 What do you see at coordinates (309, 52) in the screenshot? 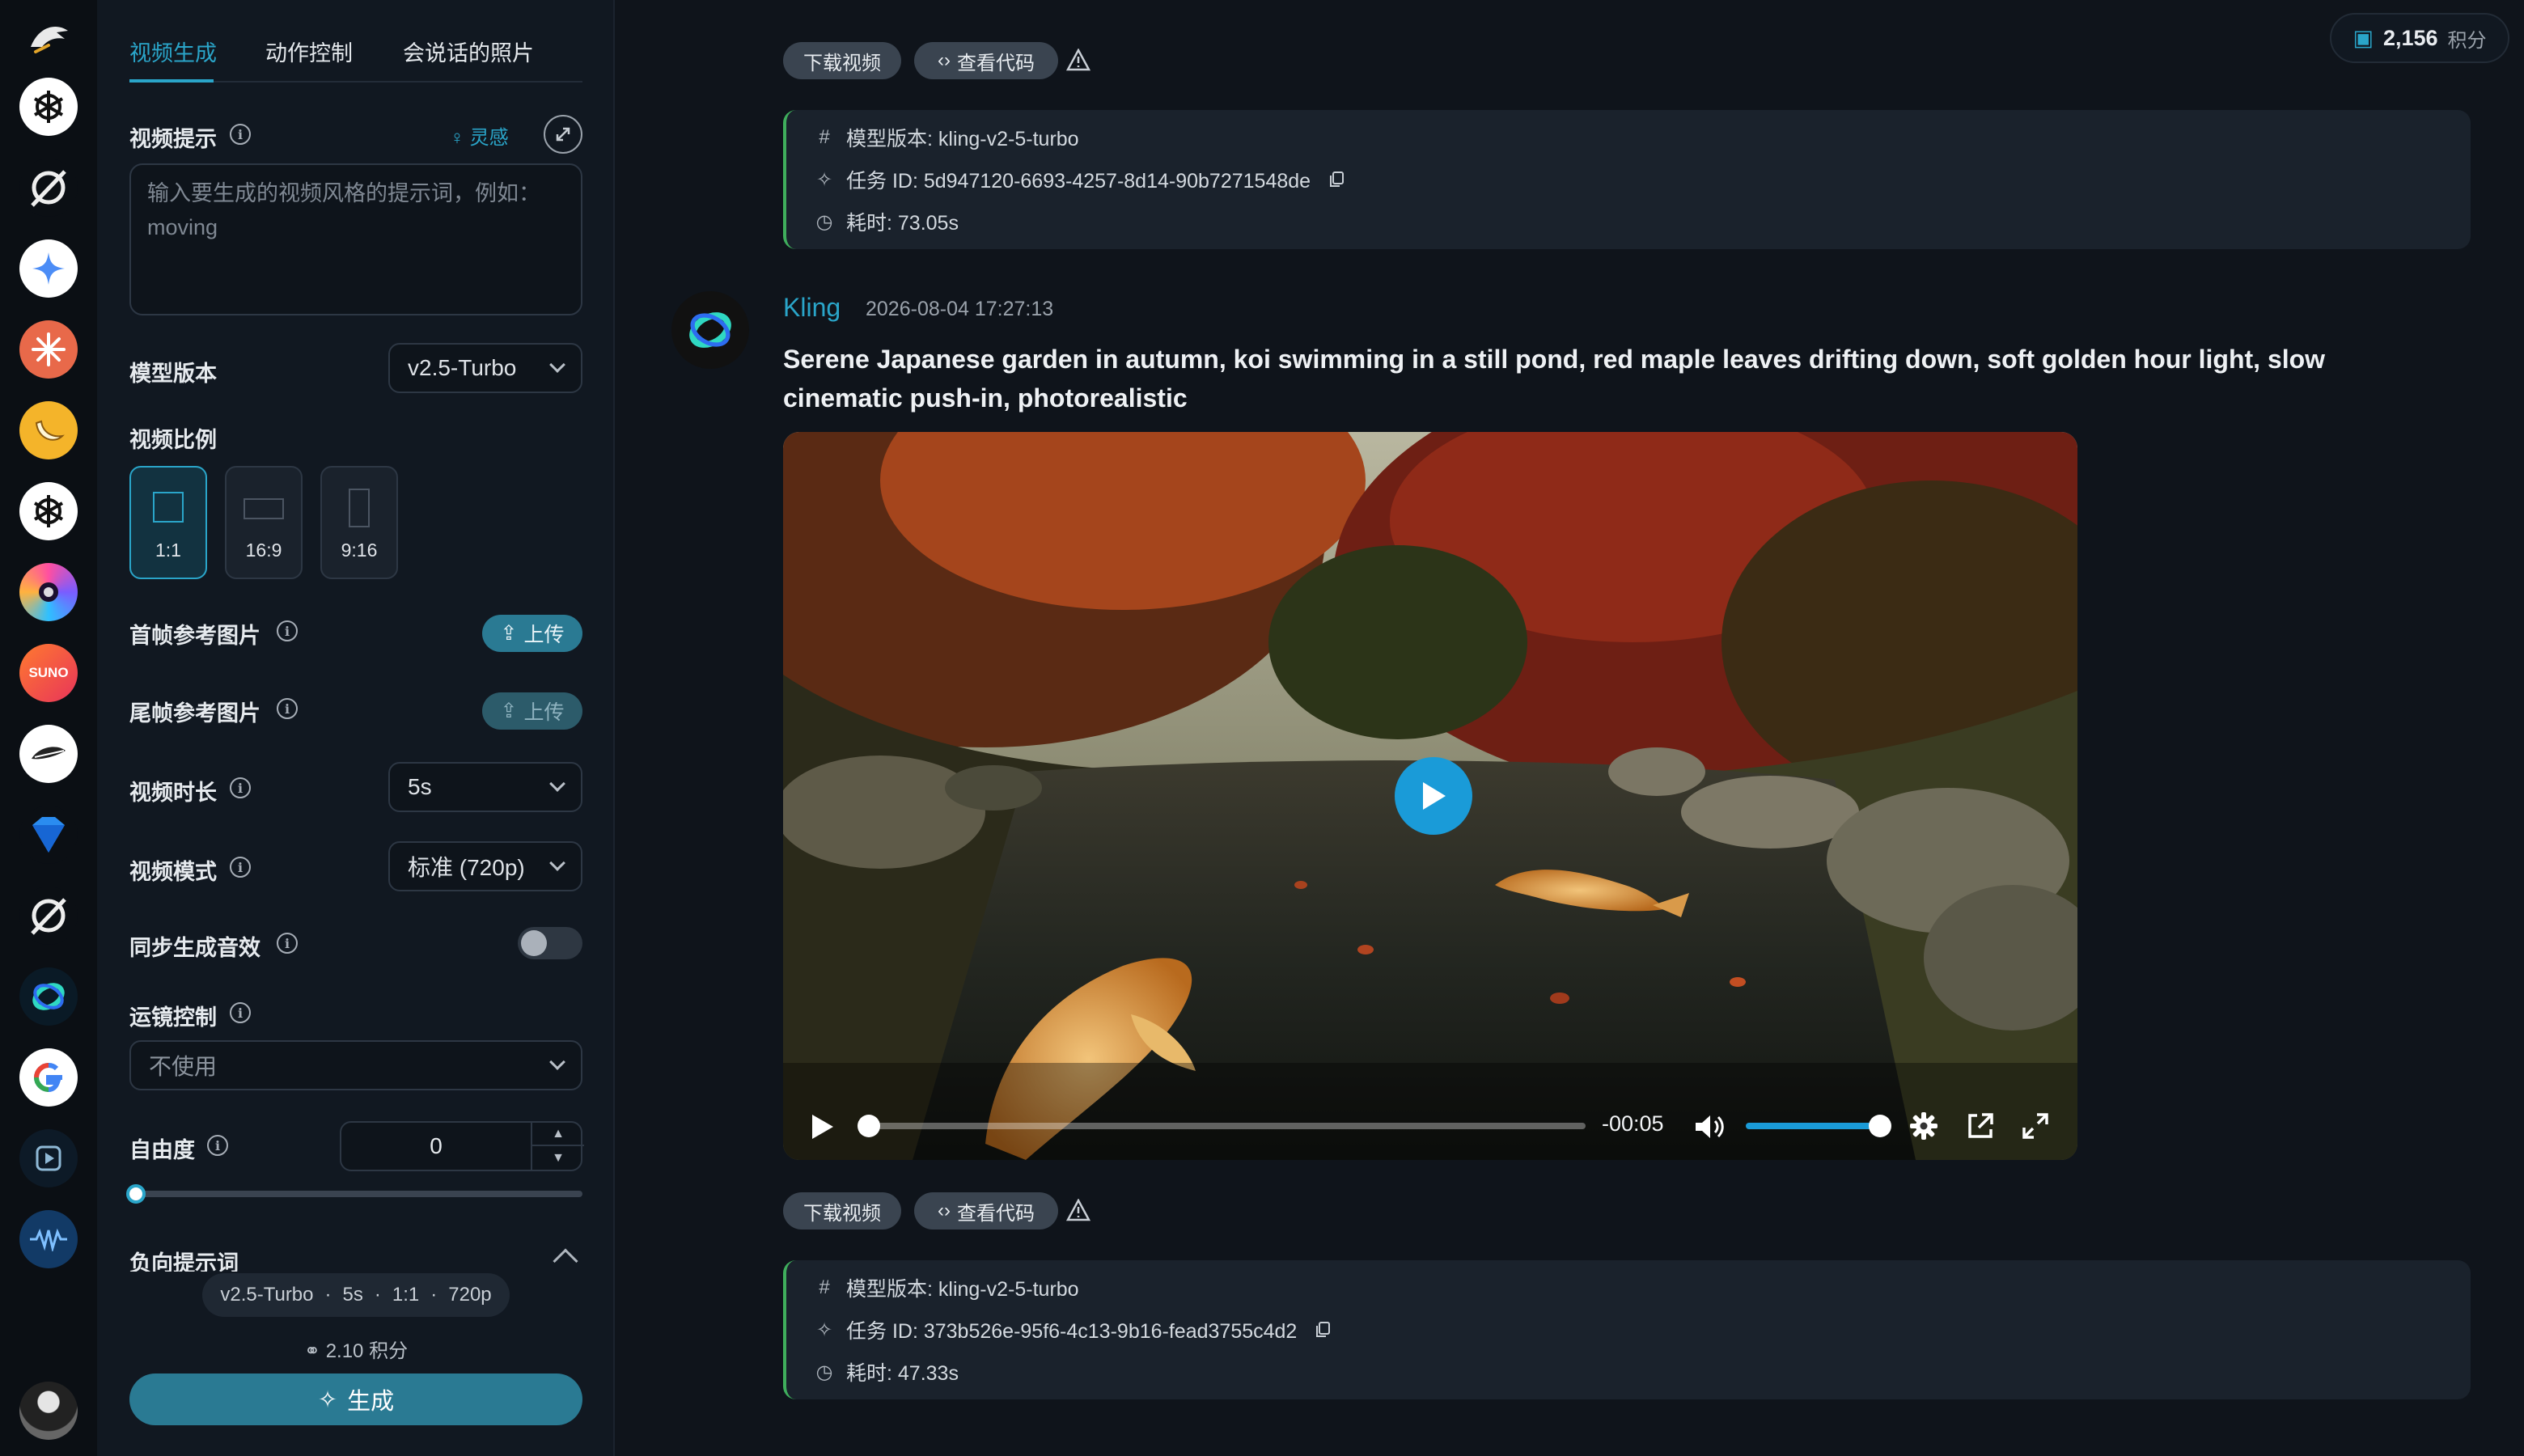
I see `tab-motion-control: 动作控制` at bounding box center [309, 52].